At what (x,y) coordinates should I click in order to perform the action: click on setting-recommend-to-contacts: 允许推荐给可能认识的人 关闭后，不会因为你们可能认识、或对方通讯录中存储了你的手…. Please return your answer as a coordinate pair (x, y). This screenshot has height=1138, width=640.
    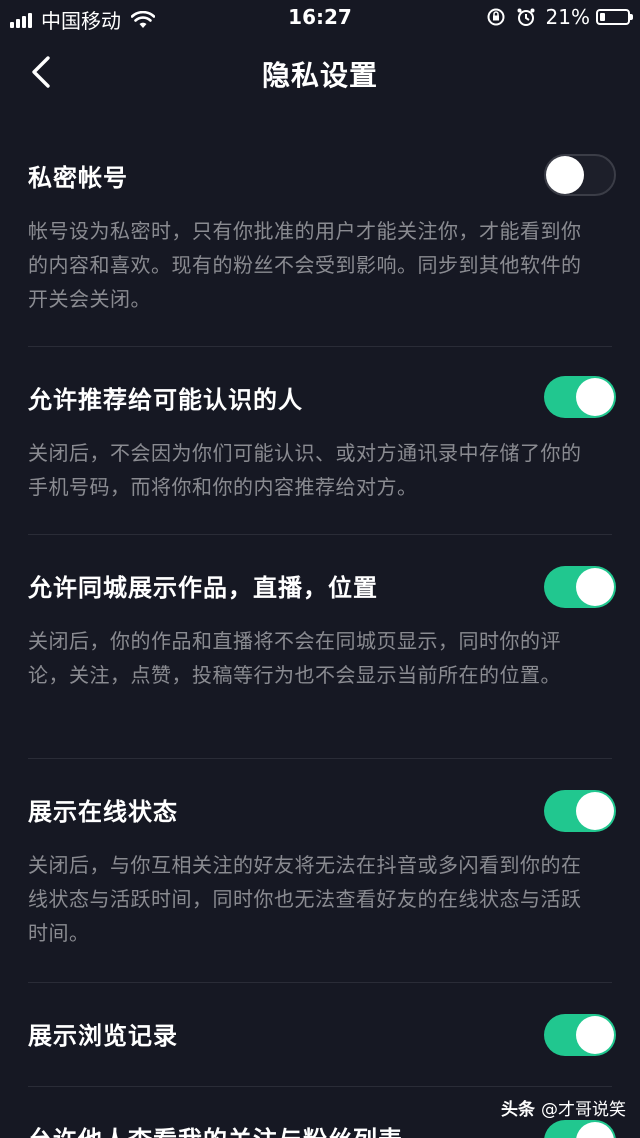
    Looking at the image, I should click on (322, 446).